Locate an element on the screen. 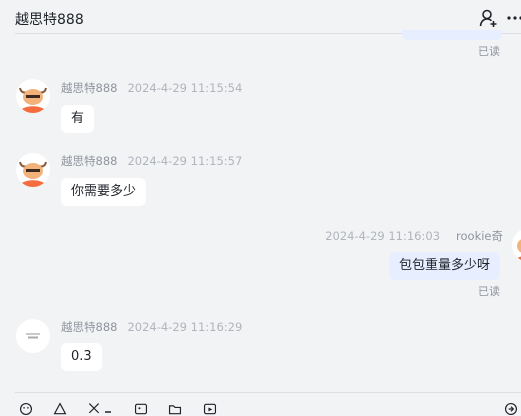 This screenshot has width=521, height=416. message-time: 2024-4-29 11:15:57 is located at coordinates (185, 161).